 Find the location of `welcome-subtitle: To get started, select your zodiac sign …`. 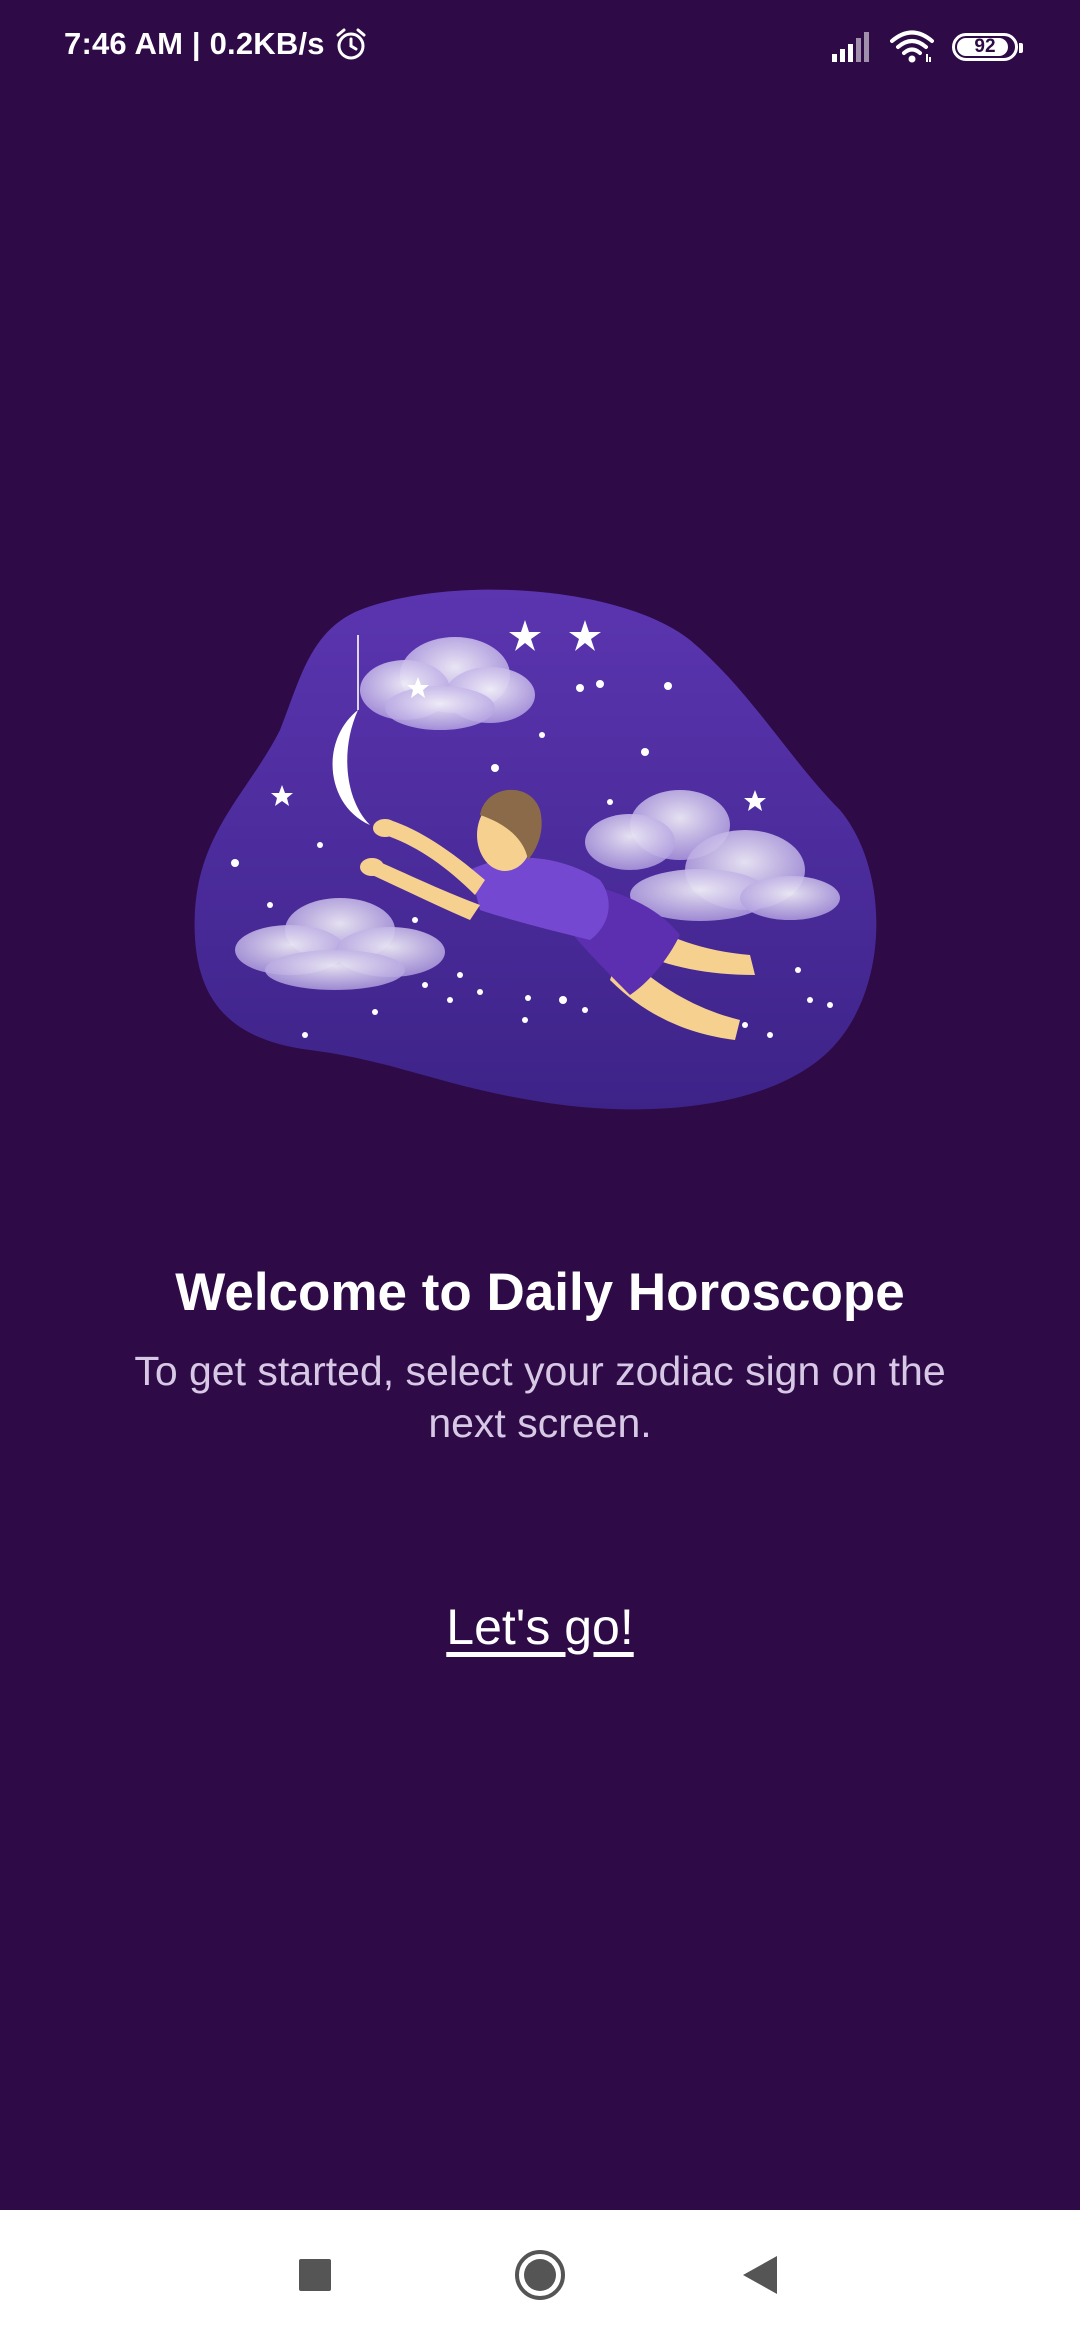

welcome-subtitle: To get started, select your zodiac sign … is located at coordinates (540, 1397).